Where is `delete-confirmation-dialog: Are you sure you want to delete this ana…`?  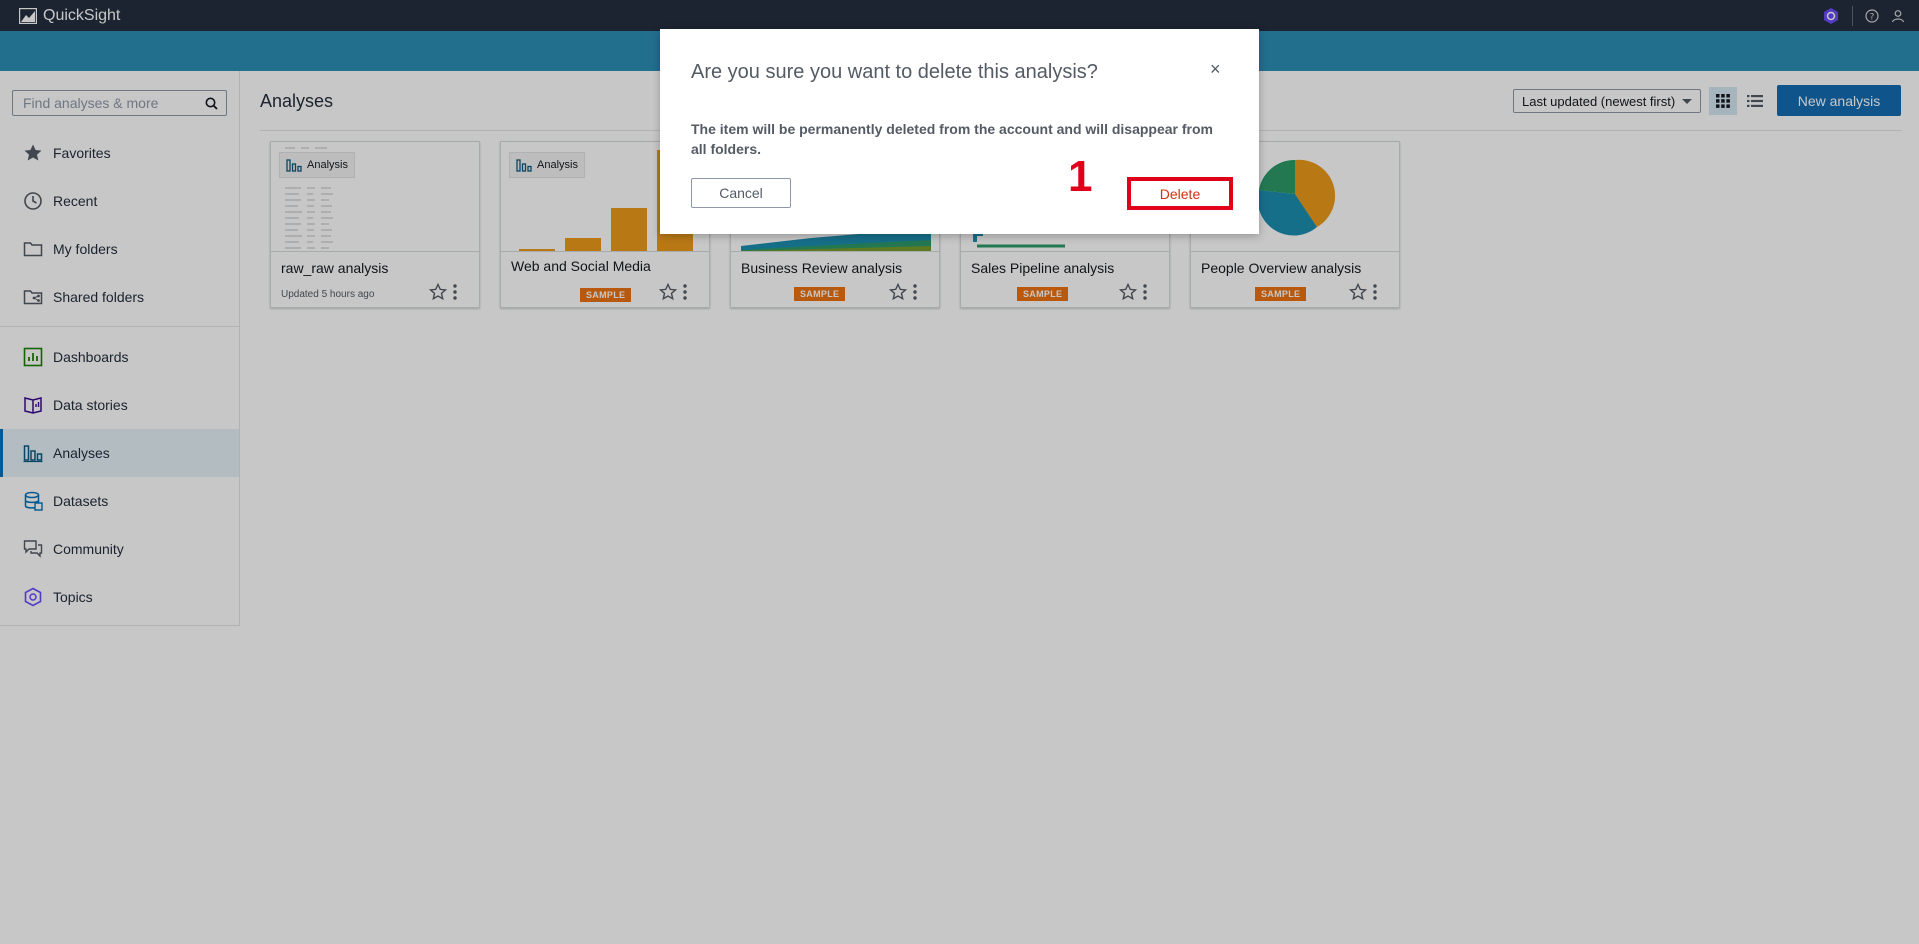 delete-confirmation-dialog: Are you sure you want to delete this ana… is located at coordinates (959, 131).